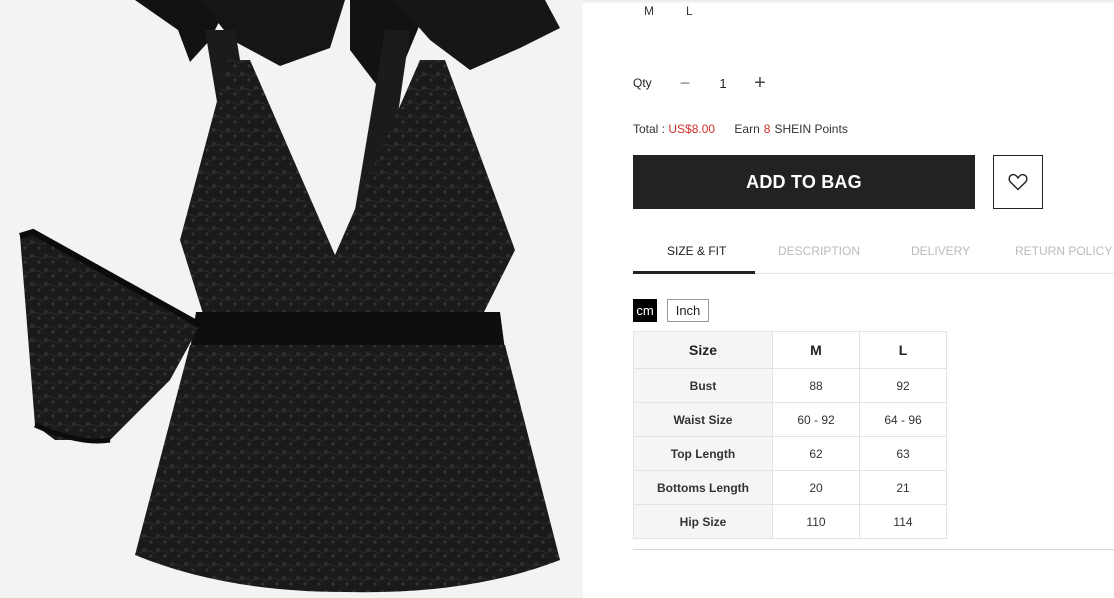  What do you see at coordinates (694, 272) in the screenshot?
I see `active-tab-indicator` at bounding box center [694, 272].